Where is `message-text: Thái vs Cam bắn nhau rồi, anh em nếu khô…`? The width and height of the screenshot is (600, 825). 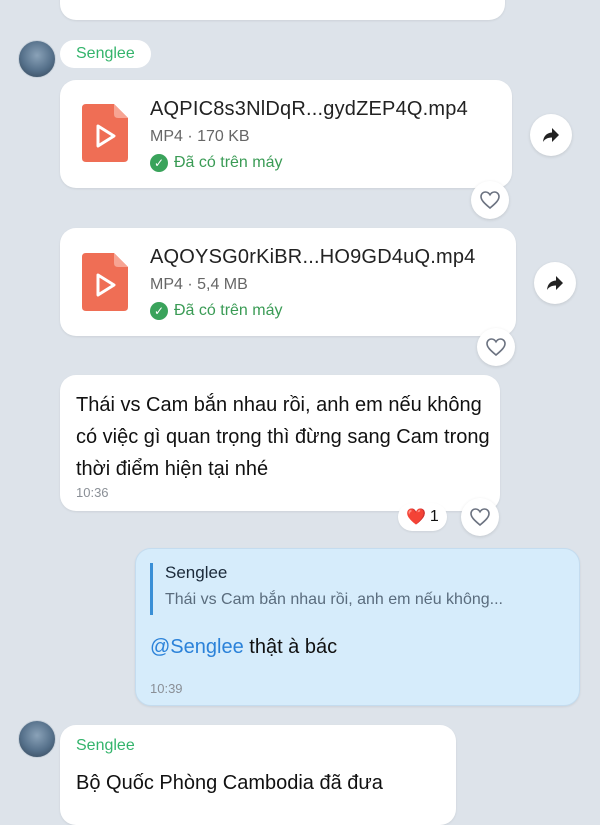
message-text: Thái vs Cam bắn nhau rồi, anh em nếu khô… is located at coordinates (283, 437).